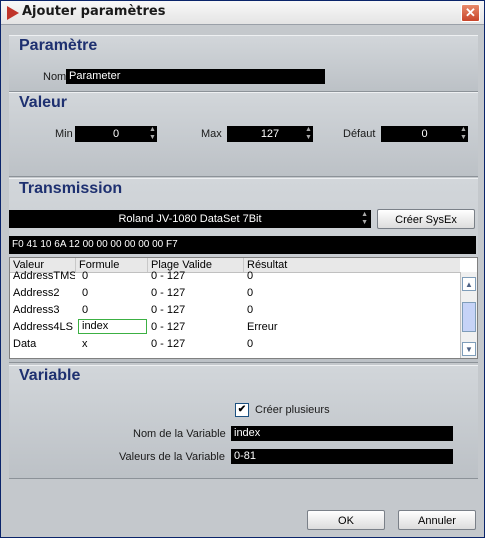 The height and width of the screenshot is (538, 485). I want to click on app-logo-icon, so click(13, 13).